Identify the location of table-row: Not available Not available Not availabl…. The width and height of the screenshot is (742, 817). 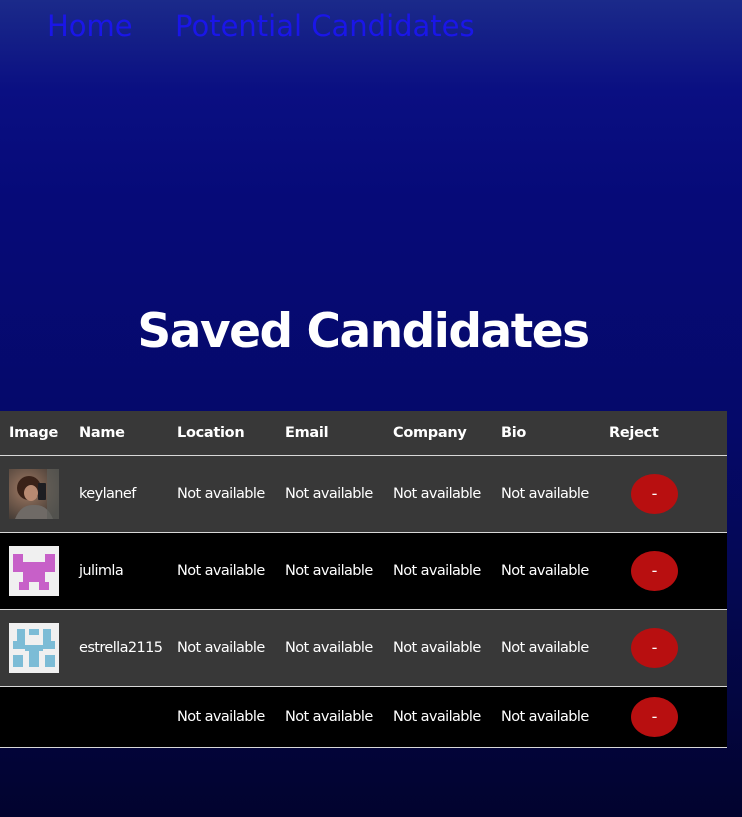
(363, 717).